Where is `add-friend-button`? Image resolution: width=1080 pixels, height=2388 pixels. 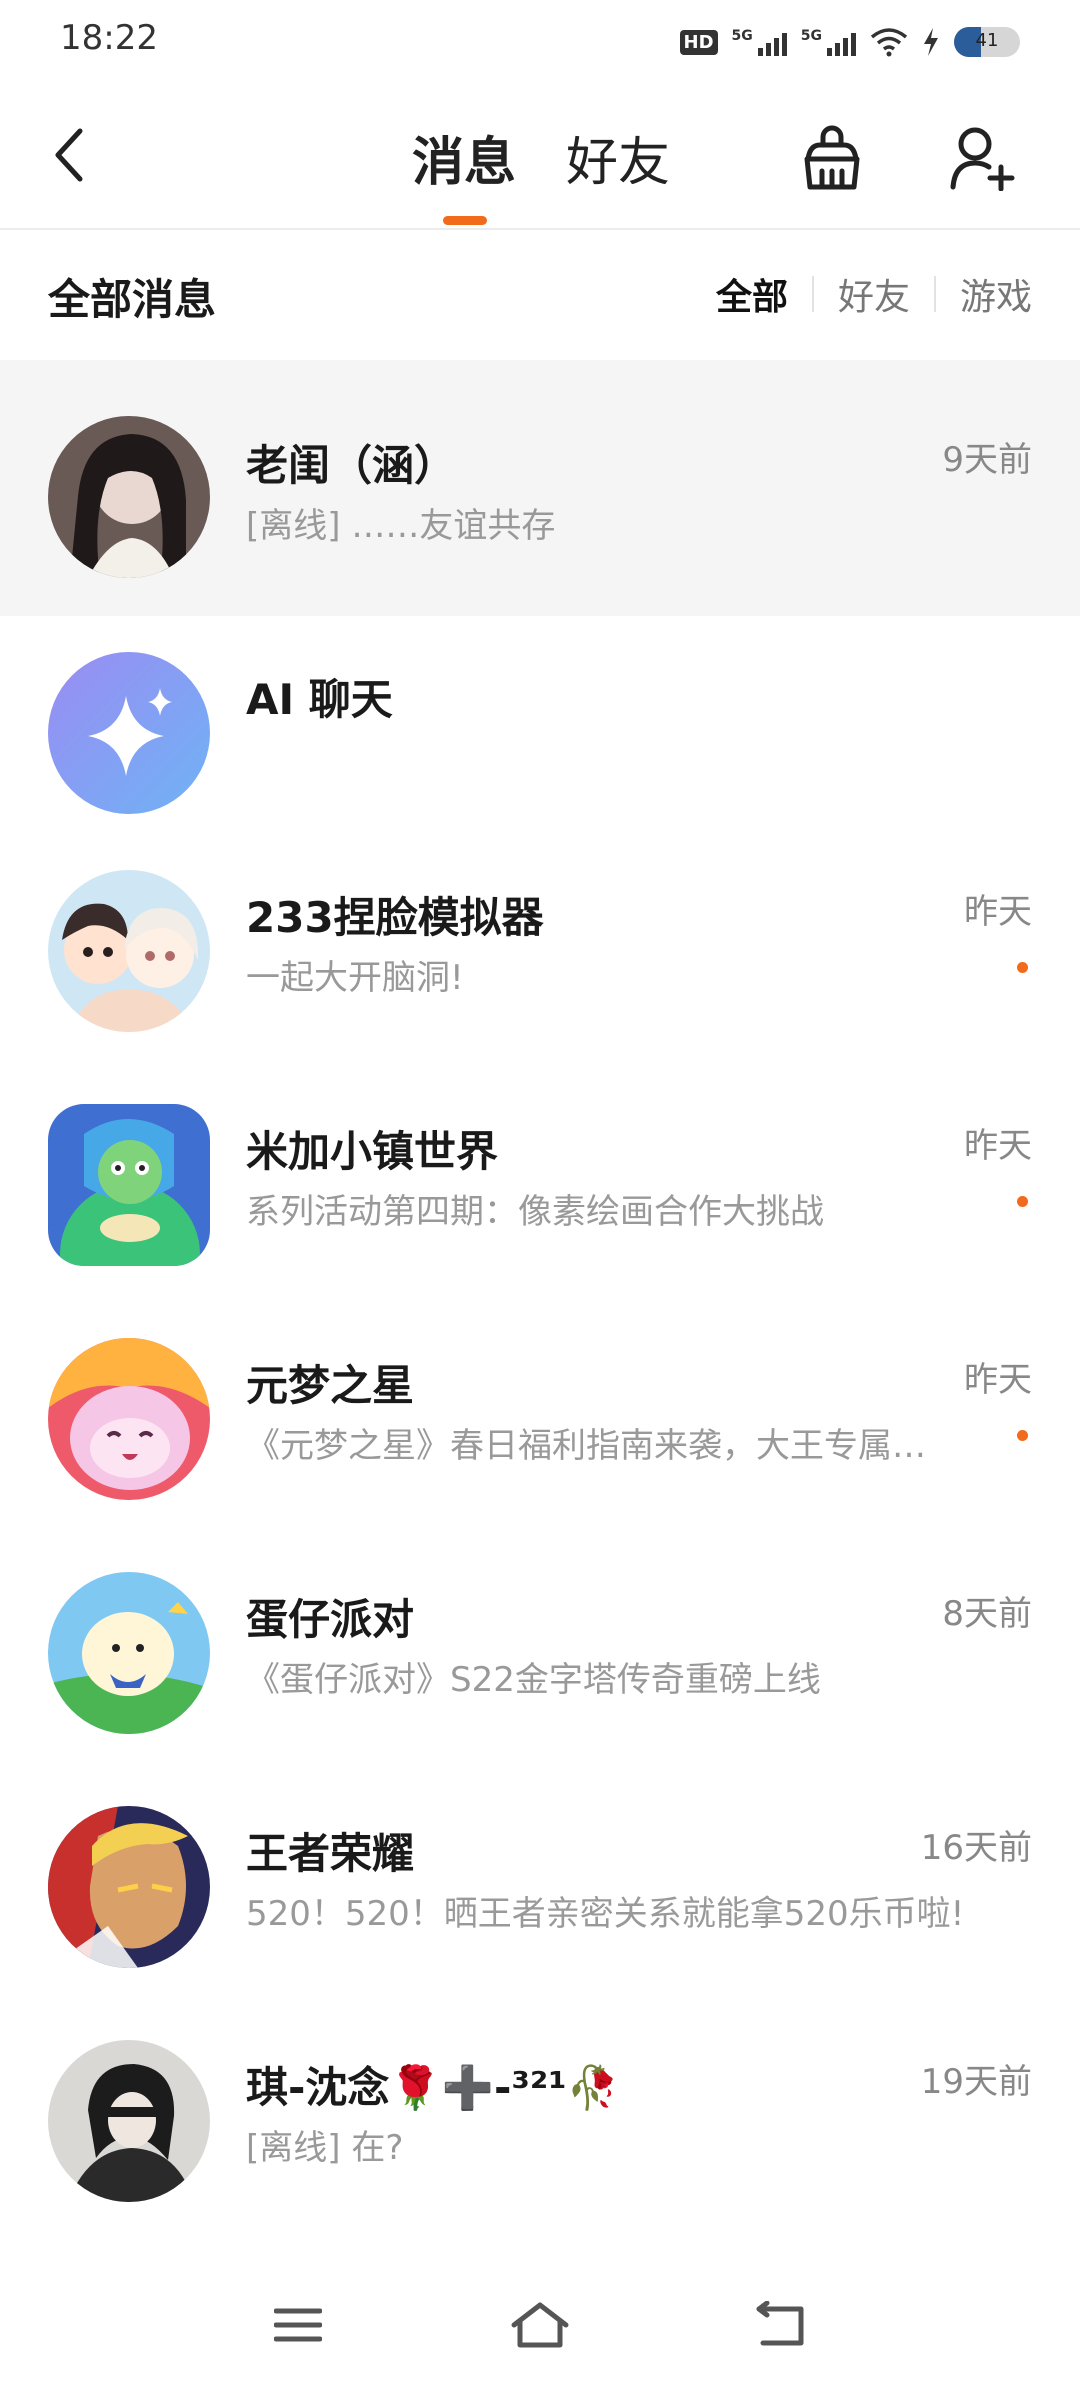
add-friend-button is located at coordinates (982, 158).